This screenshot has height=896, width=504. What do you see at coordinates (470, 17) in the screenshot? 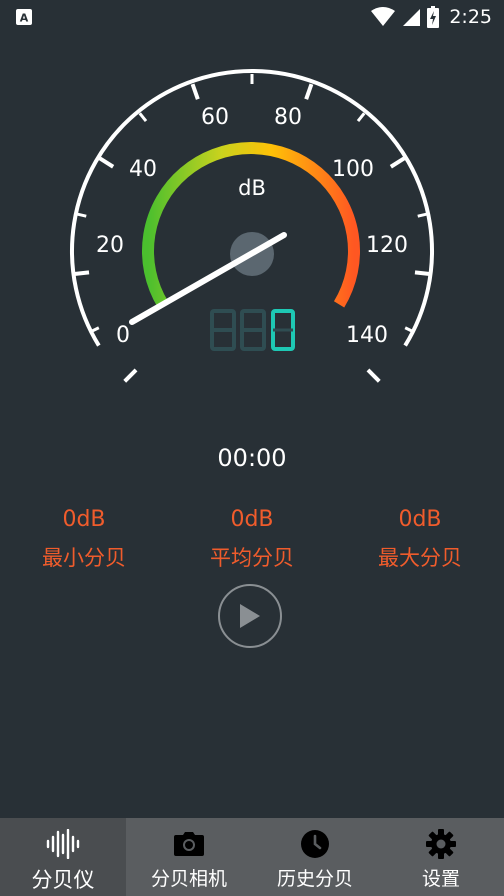
I see `status-time: 2:25` at bounding box center [470, 17].